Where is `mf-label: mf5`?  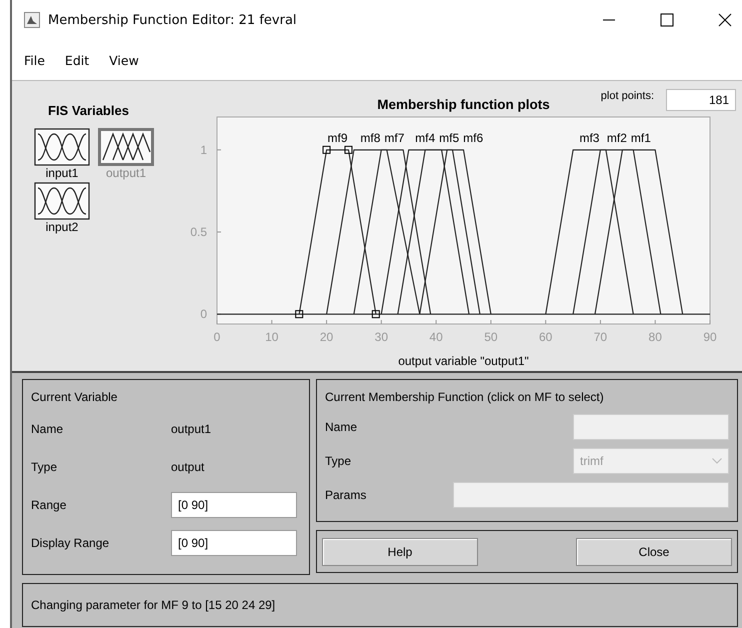
mf-label: mf5 is located at coordinates (449, 137).